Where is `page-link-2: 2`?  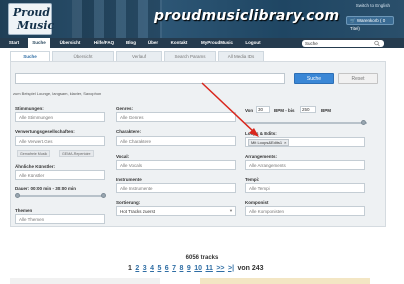
page-link-2: 2 is located at coordinates (137, 268).